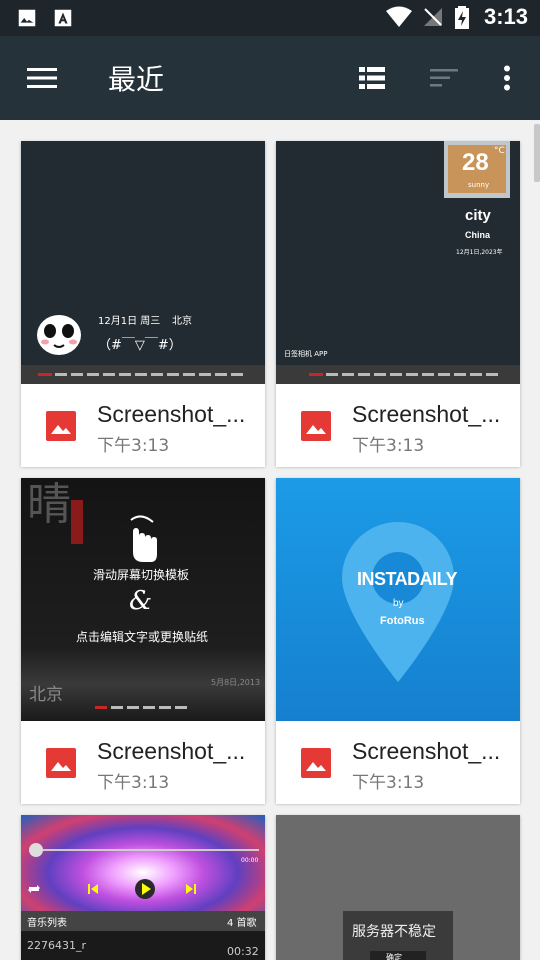  Describe the element at coordinates (250, 860) in the screenshot. I see `thumb-time-start: 00:00` at that location.